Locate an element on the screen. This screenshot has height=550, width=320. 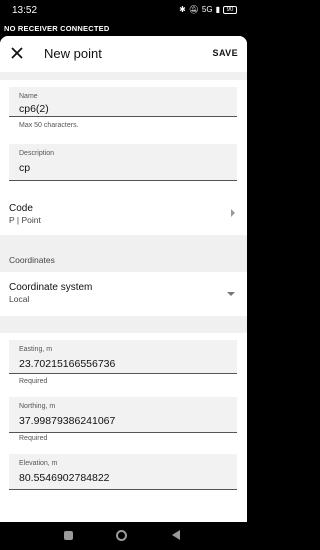
northing-field: Northing, m 37.99879386241067 is located at coordinates (123, 415).